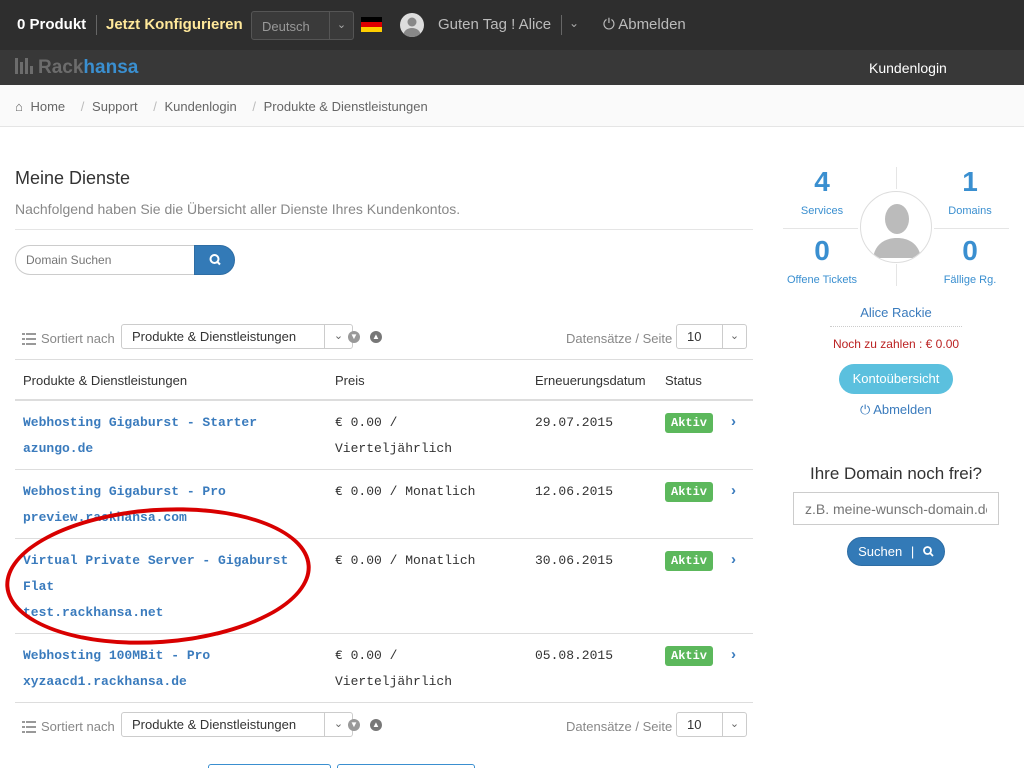 Image resolution: width=1024 pixels, height=768 pixels. I want to click on domain-search-button, so click(214, 260).